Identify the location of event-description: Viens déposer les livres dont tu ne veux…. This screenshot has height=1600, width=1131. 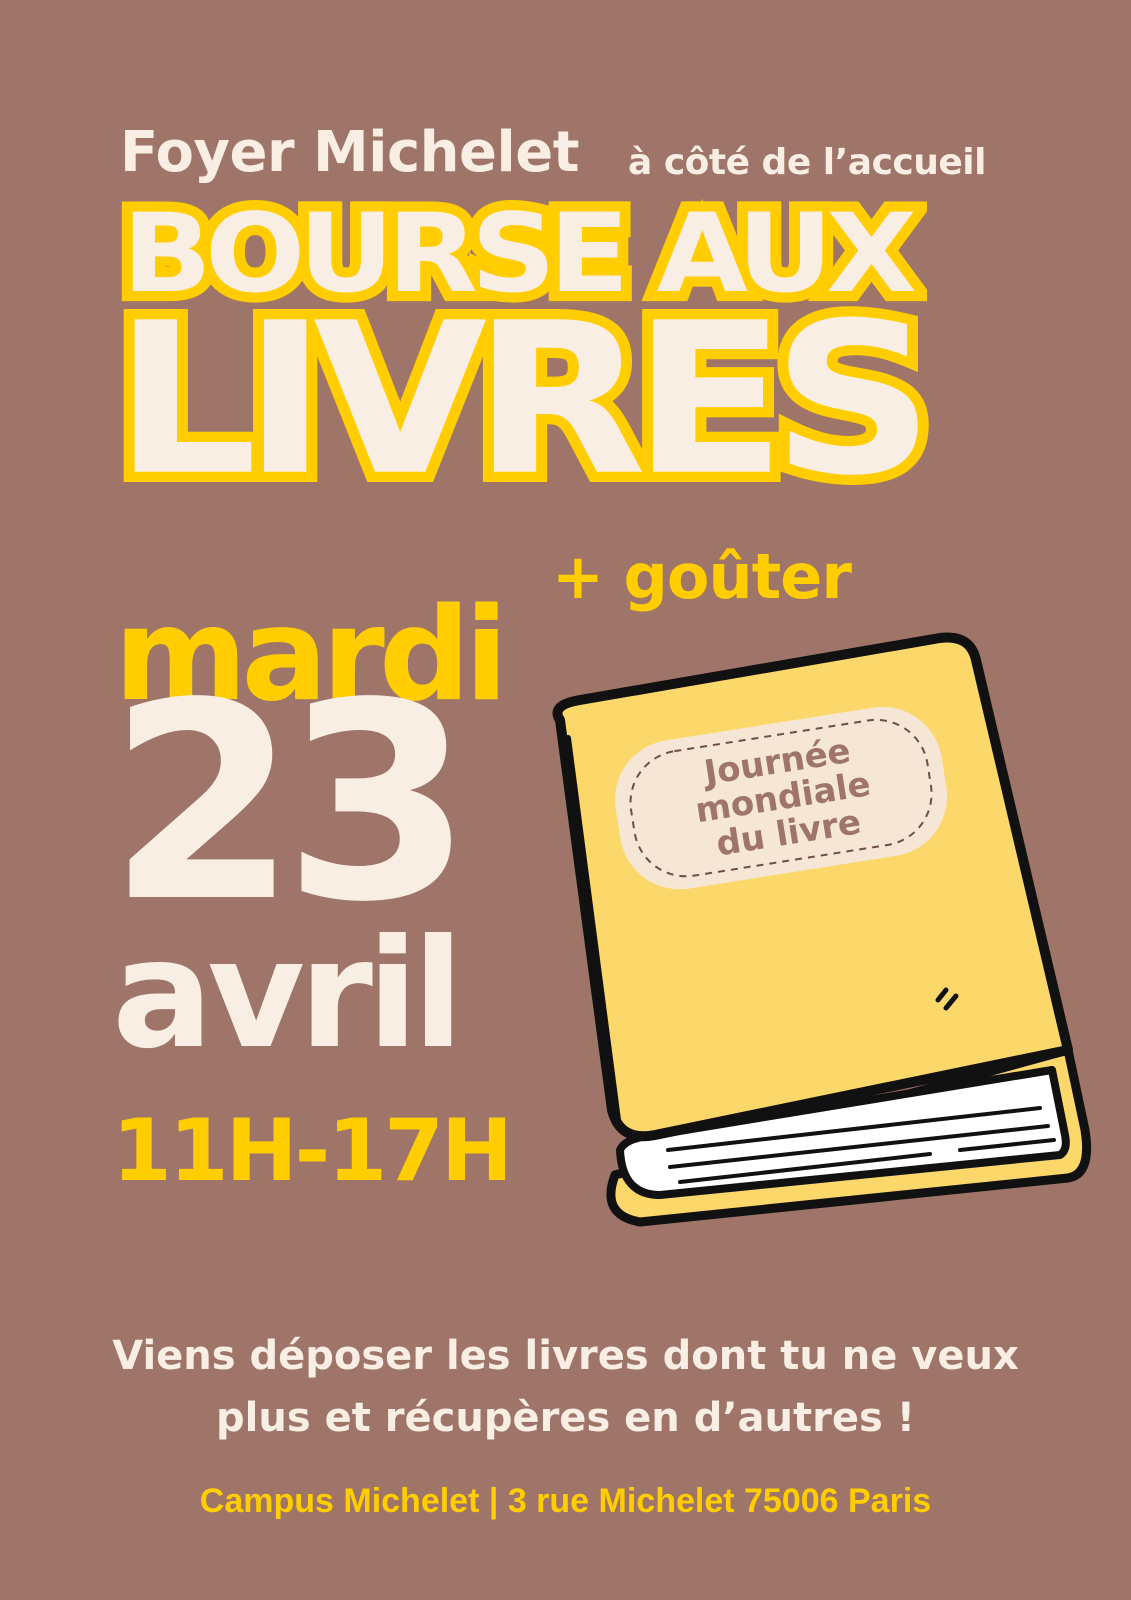
(565, 1387).